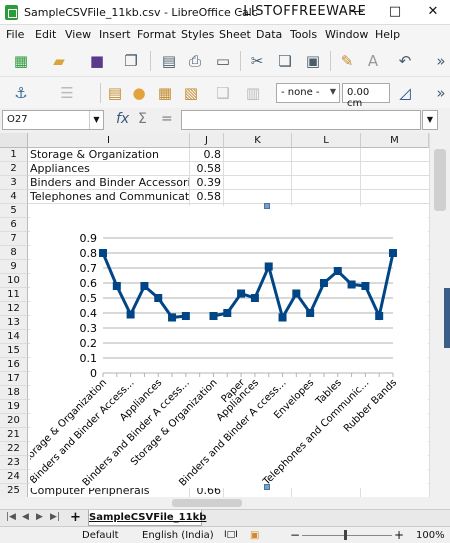 This screenshot has width=450, height=543. I want to click on align-icon: ☰, so click(67, 93).